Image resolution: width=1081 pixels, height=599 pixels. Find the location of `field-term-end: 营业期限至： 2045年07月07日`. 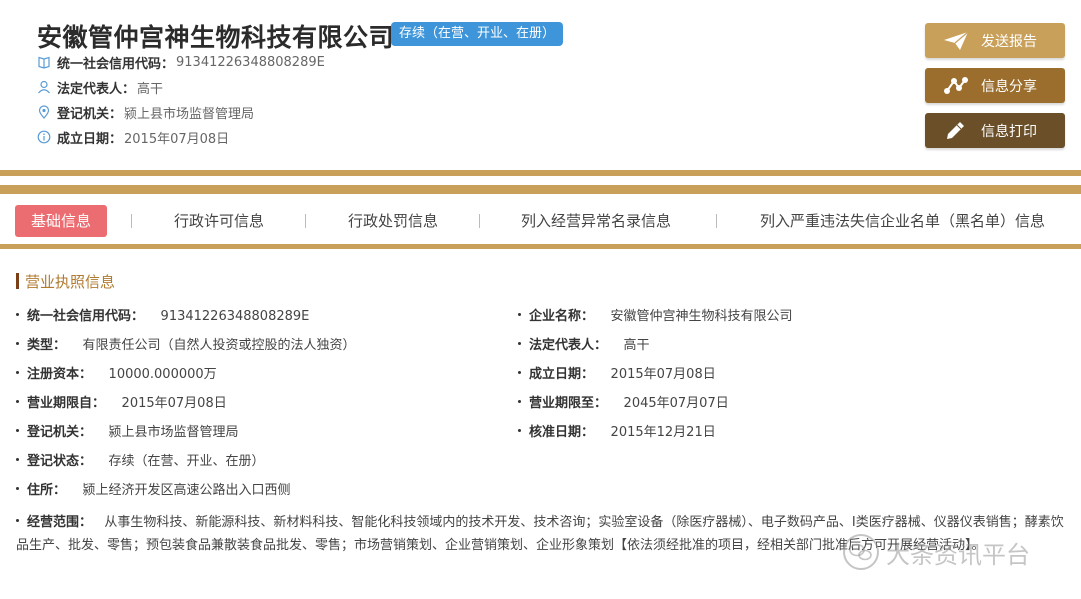

field-term-end: 营业期限至： 2045年07月07日 is located at coordinates (623, 404).